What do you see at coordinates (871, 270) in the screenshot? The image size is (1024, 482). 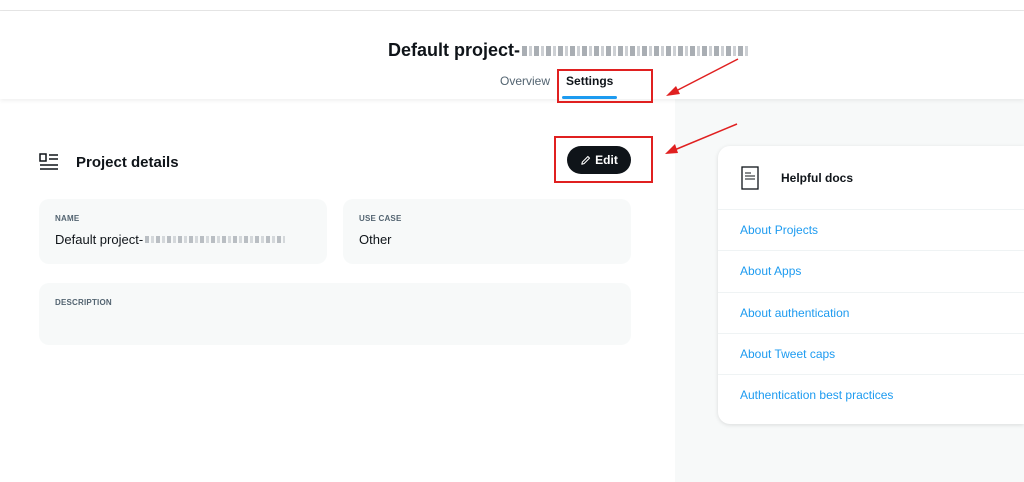 I see `doc-link-about-apps: About Apps` at bounding box center [871, 270].